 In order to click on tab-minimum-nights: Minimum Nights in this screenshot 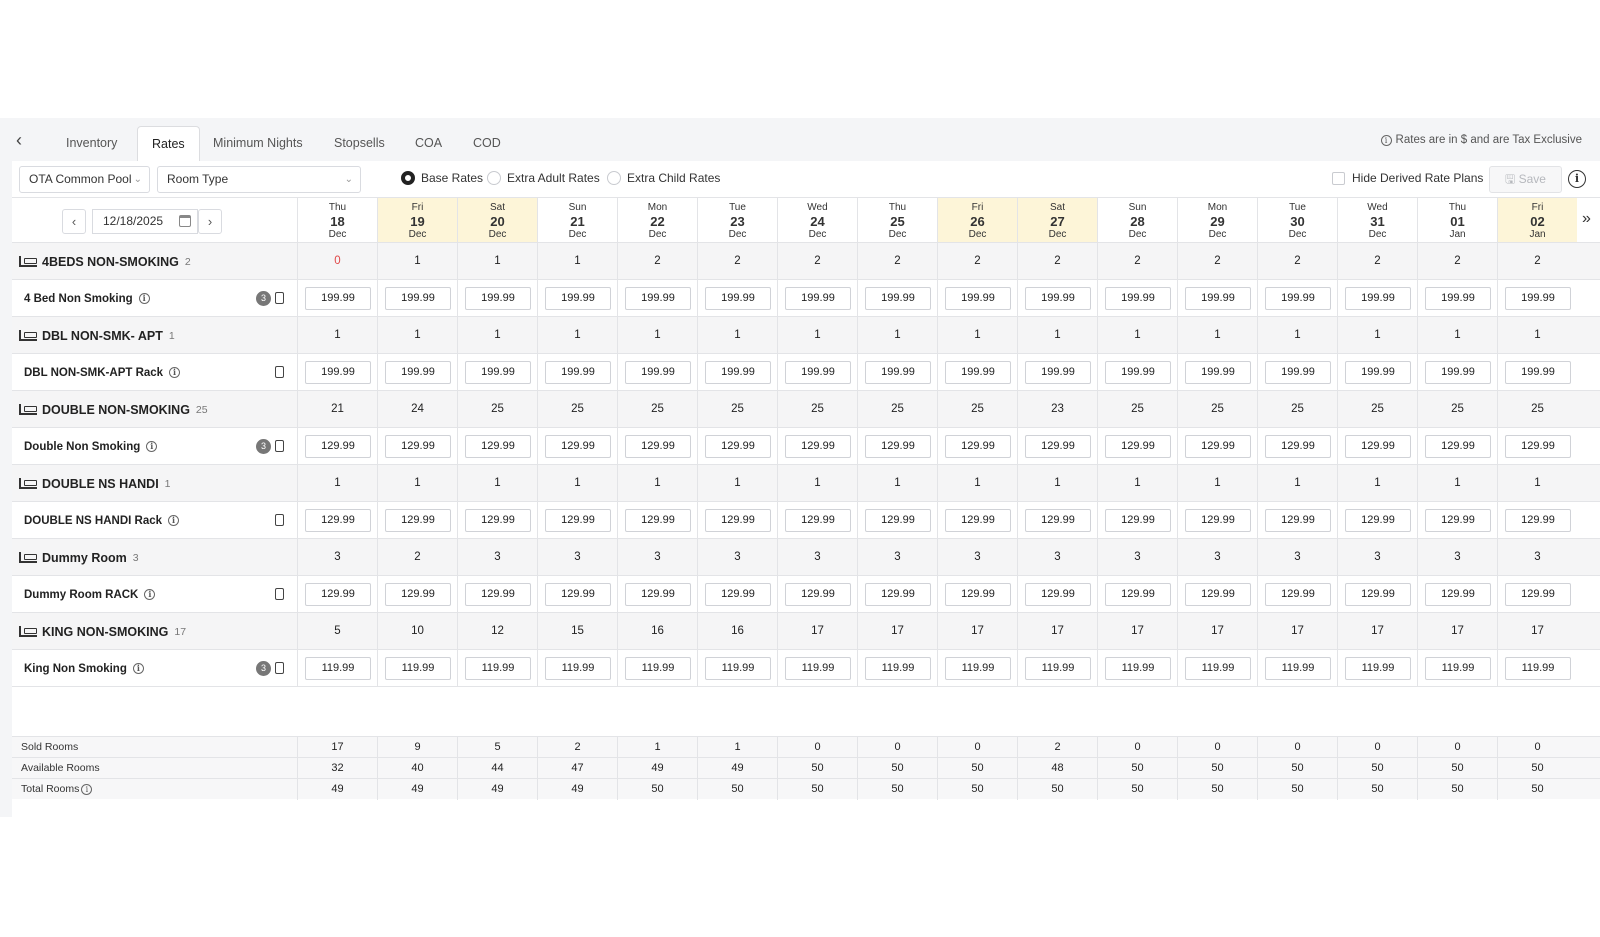, I will do `click(258, 143)`.